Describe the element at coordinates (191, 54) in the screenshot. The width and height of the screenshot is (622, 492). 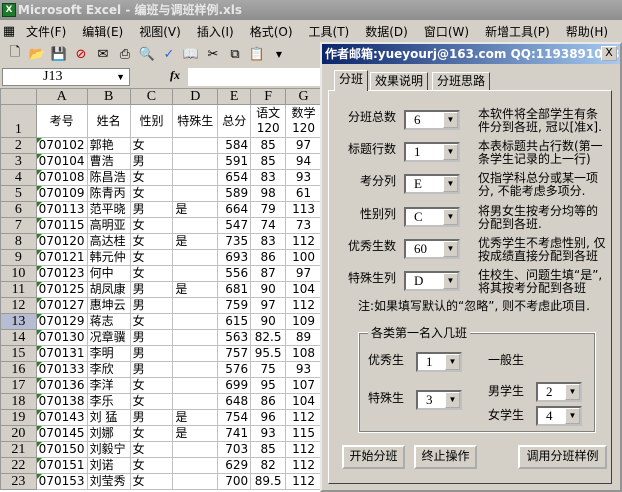
I see `research-icon: 📖` at that location.